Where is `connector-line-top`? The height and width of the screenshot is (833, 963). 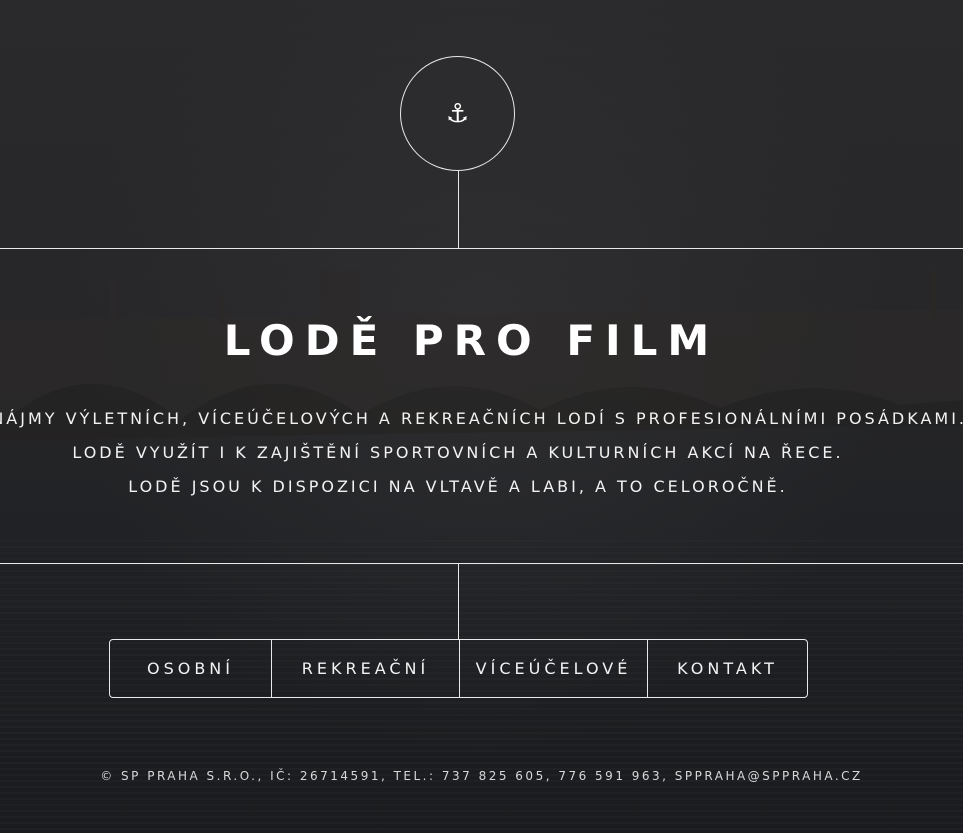
connector-line-top is located at coordinates (458, 209).